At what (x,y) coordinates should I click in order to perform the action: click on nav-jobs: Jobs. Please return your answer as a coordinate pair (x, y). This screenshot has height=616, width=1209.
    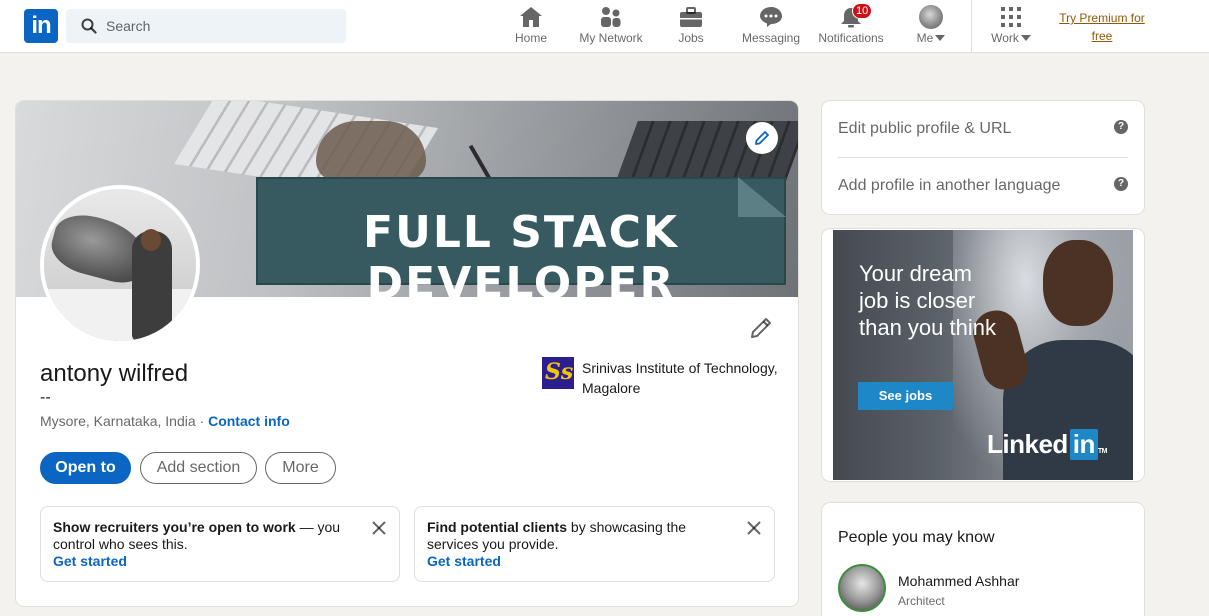
    Looking at the image, I should click on (691, 27).